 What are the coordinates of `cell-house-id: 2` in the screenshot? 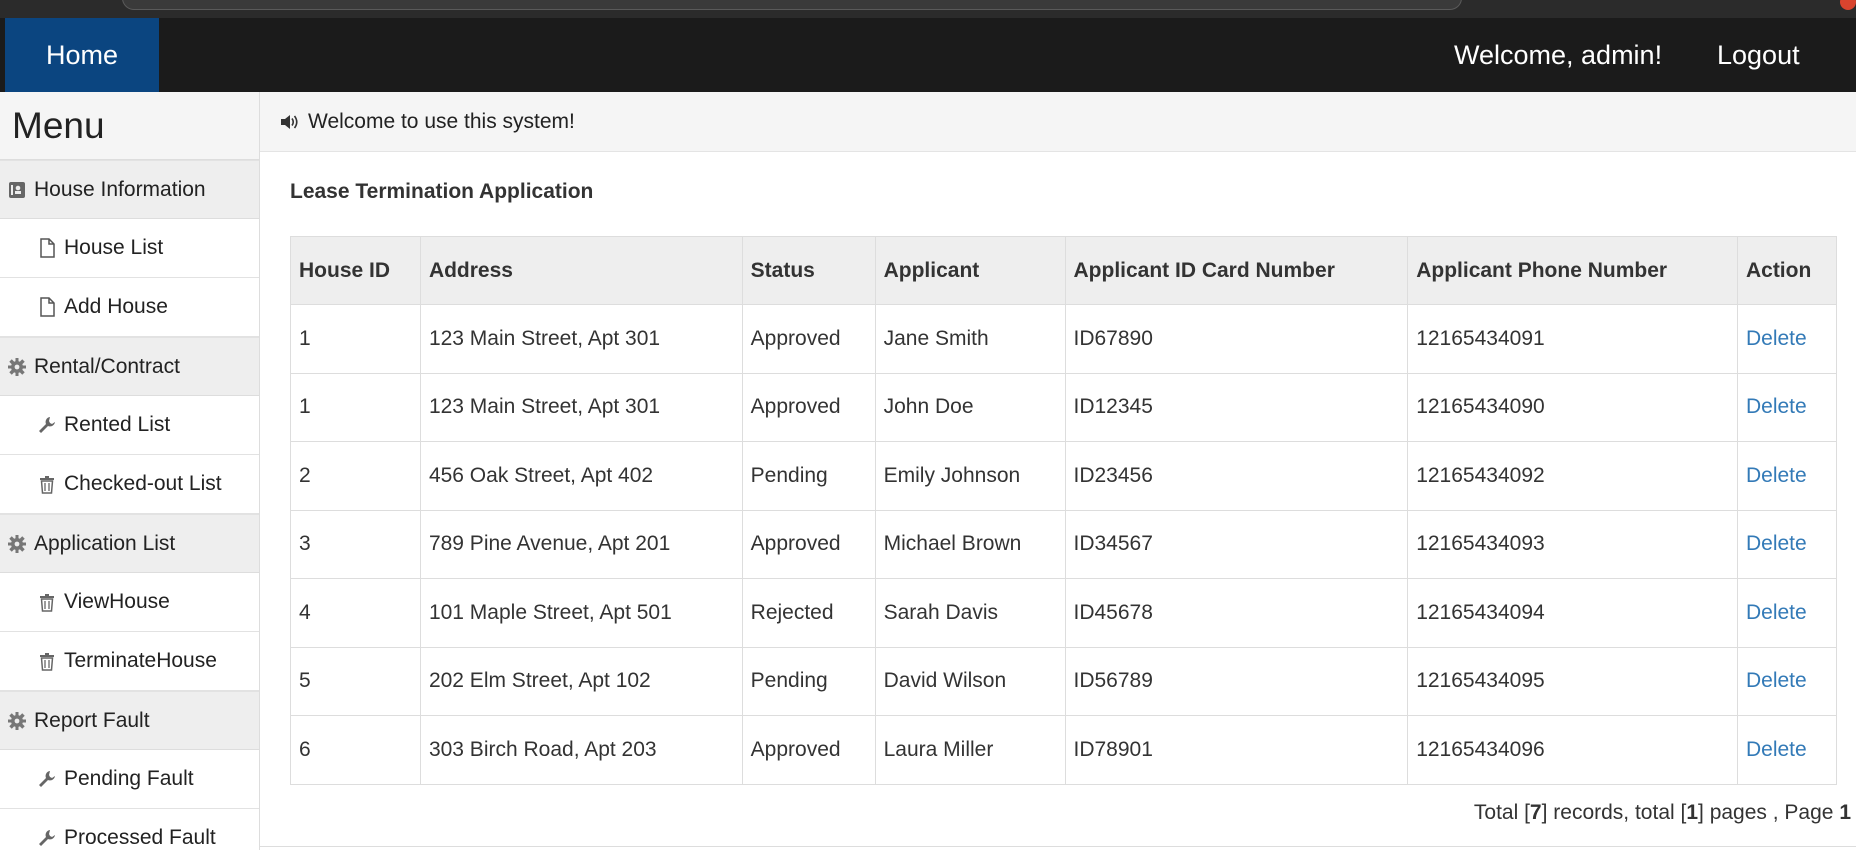 It's located at (355, 476).